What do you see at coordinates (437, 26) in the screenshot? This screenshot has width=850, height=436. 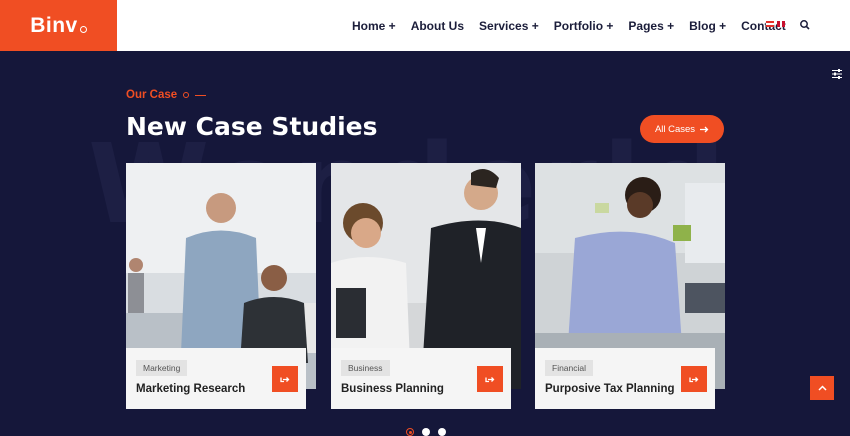 I see `nav-item-about: About Us` at bounding box center [437, 26].